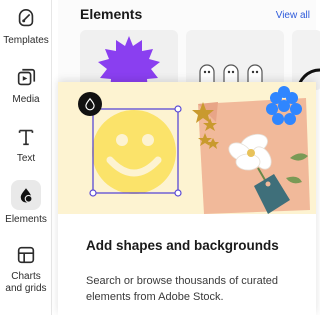 The width and height of the screenshot is (320, 315). I want to click on media-icon, so click(26, 77).